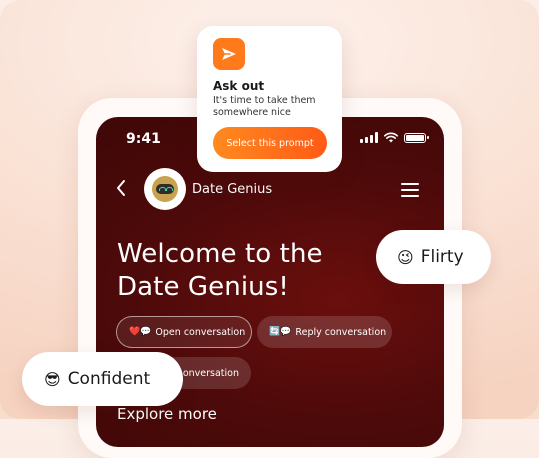  I want to click on welcome-heading: Welcome to the Date Genius!, so click(220, 270).